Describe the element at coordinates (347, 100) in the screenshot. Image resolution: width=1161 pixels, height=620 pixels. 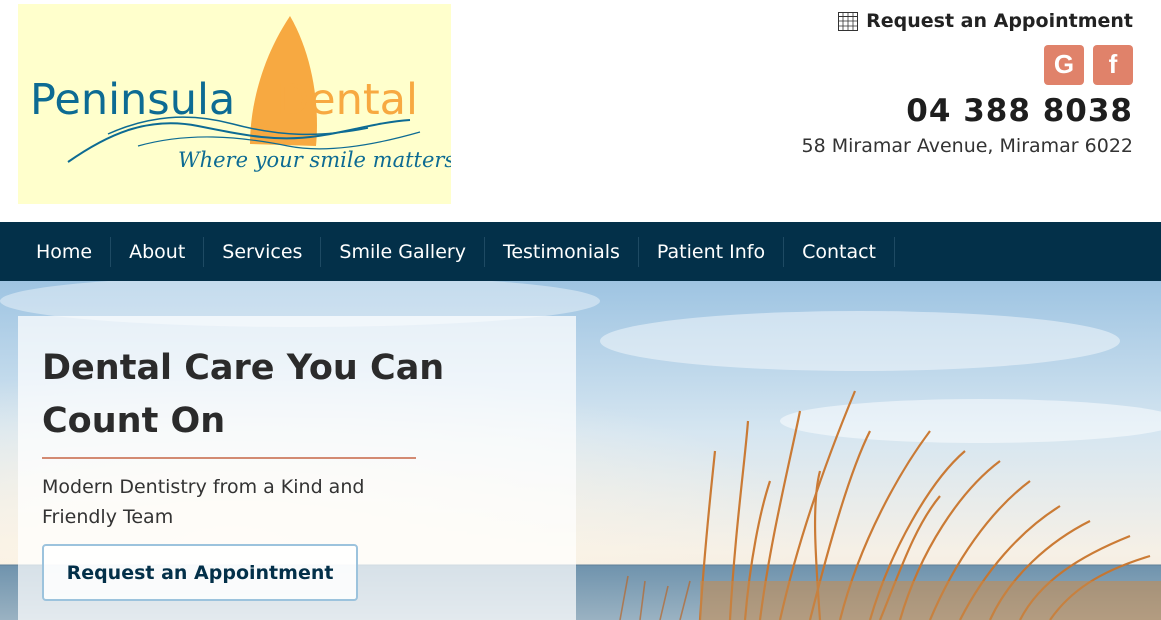
I see `logo-name-dental: Dental` at that location.